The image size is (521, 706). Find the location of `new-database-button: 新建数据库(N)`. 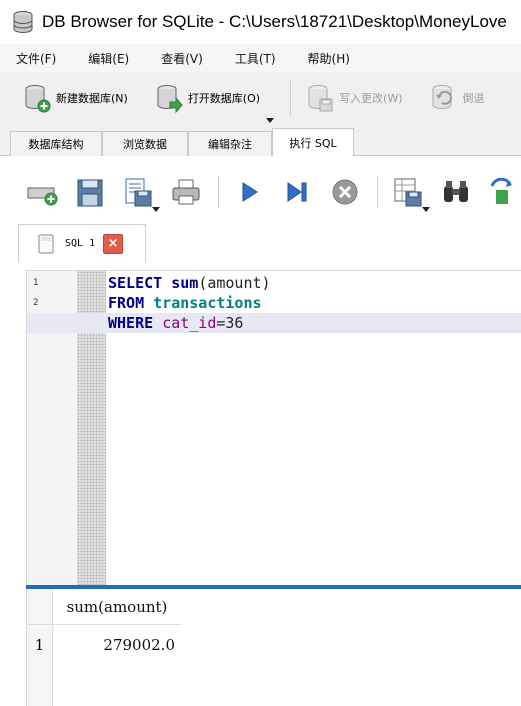

new-database-button: 新建数据库(N) is located at coordinates (75, 98).